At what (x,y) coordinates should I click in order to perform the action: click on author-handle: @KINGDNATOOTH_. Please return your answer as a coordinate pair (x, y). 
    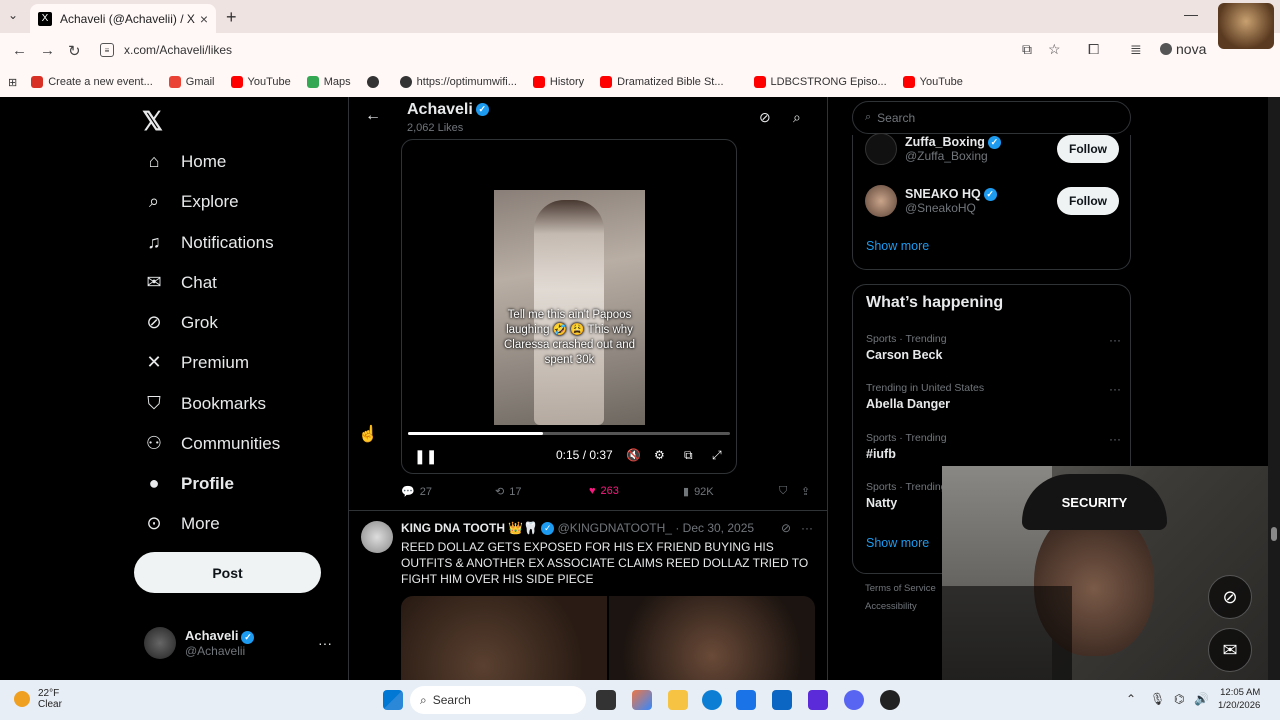
    Looking at the image, I should click on (615, 528).